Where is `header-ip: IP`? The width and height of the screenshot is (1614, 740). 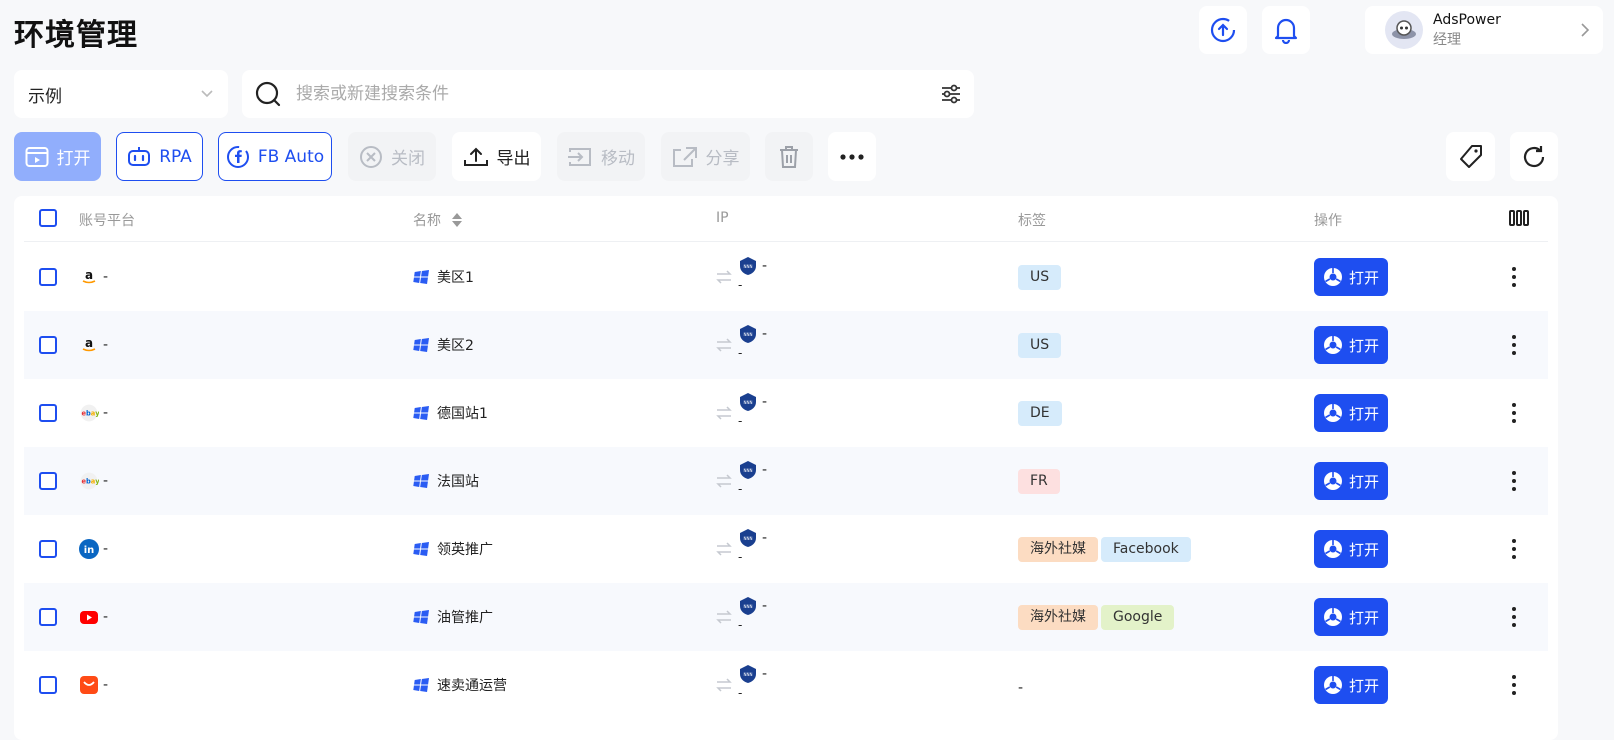 header-ip: IP is located at coordinates (722, 218).